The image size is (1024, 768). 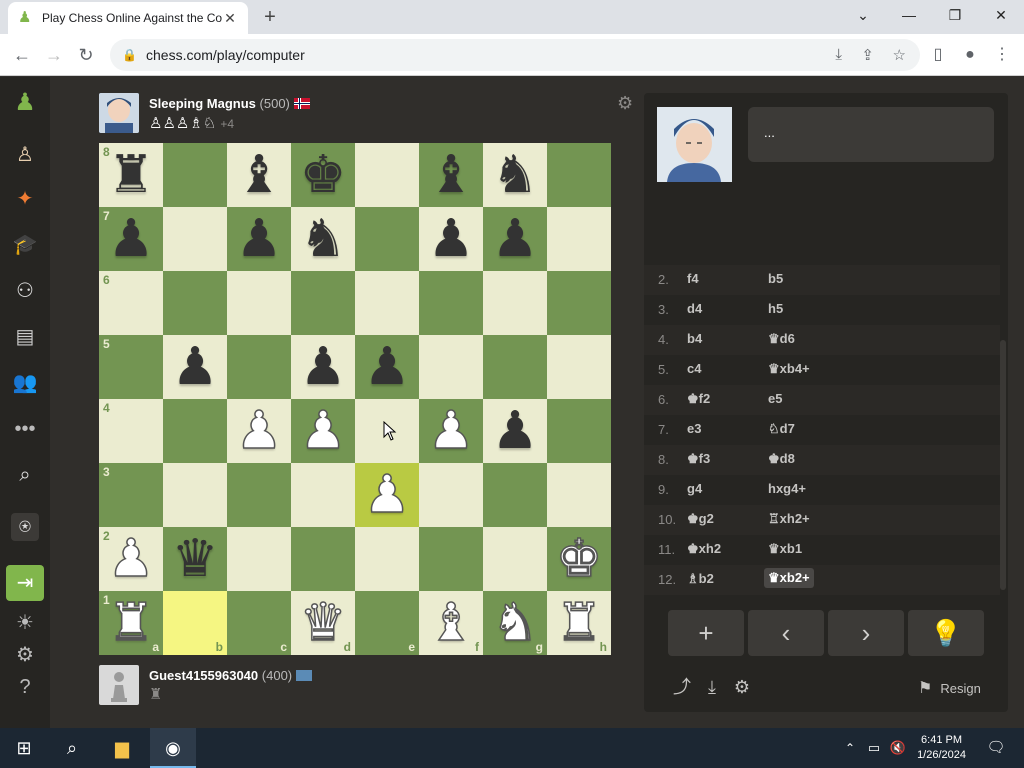 I want to click on install-icon: ⤓, so click(x=838, y=54).